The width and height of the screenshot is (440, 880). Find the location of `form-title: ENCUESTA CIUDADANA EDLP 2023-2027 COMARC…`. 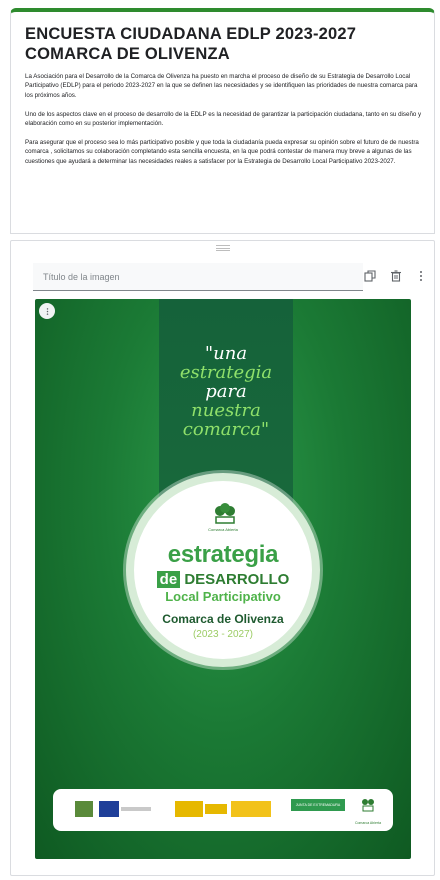

form-title: ENCUESTA CIUDADANA EDLP 2023-2027 COMARC… is located at coordinates (191, 44).